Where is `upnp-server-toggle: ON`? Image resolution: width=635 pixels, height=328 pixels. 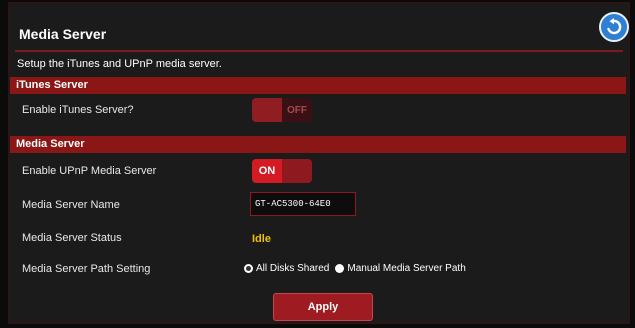
upnp-server-toggle: ON is located at coordinates (282, 171).